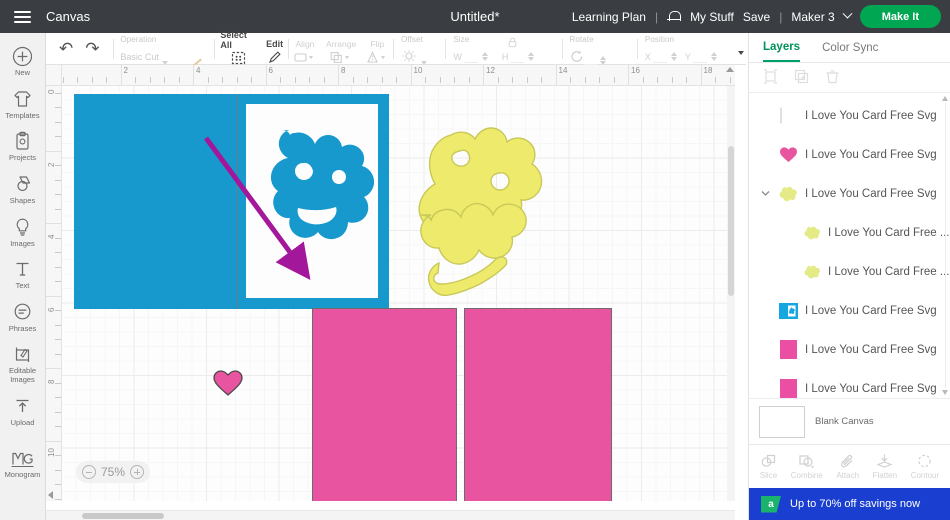 The width and height of the screenshot is (950, 520). What do you see at coordinates (801, 78) in the screenshot?
I see `duplicate-icon` at bounding box center [801, 78].